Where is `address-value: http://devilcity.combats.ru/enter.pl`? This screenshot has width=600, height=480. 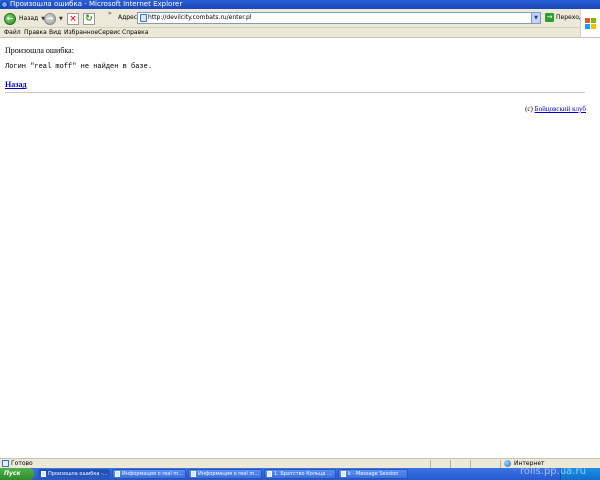
address-value: http://devilcity.combats.ru/enter.pl is located at coordinates (200, 17).